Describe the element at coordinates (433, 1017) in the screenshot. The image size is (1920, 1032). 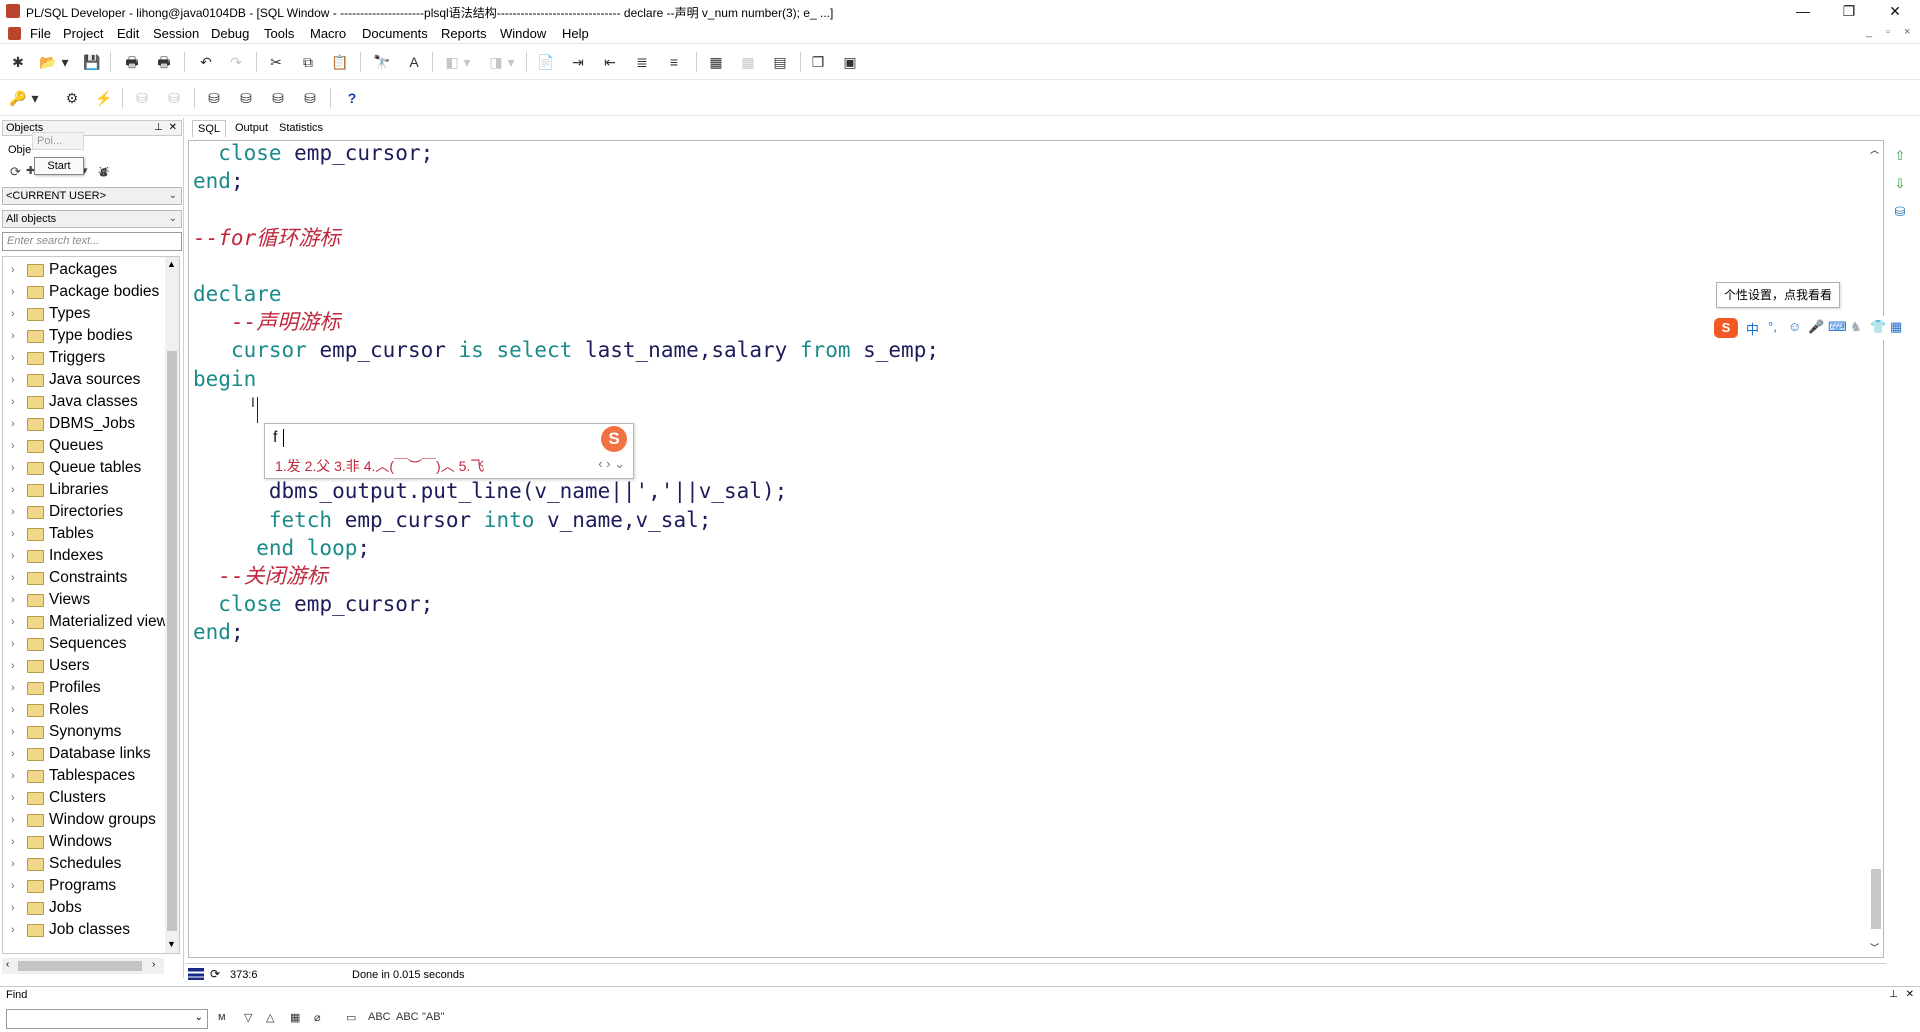
I see `regex-icon: "AB"` at that location.